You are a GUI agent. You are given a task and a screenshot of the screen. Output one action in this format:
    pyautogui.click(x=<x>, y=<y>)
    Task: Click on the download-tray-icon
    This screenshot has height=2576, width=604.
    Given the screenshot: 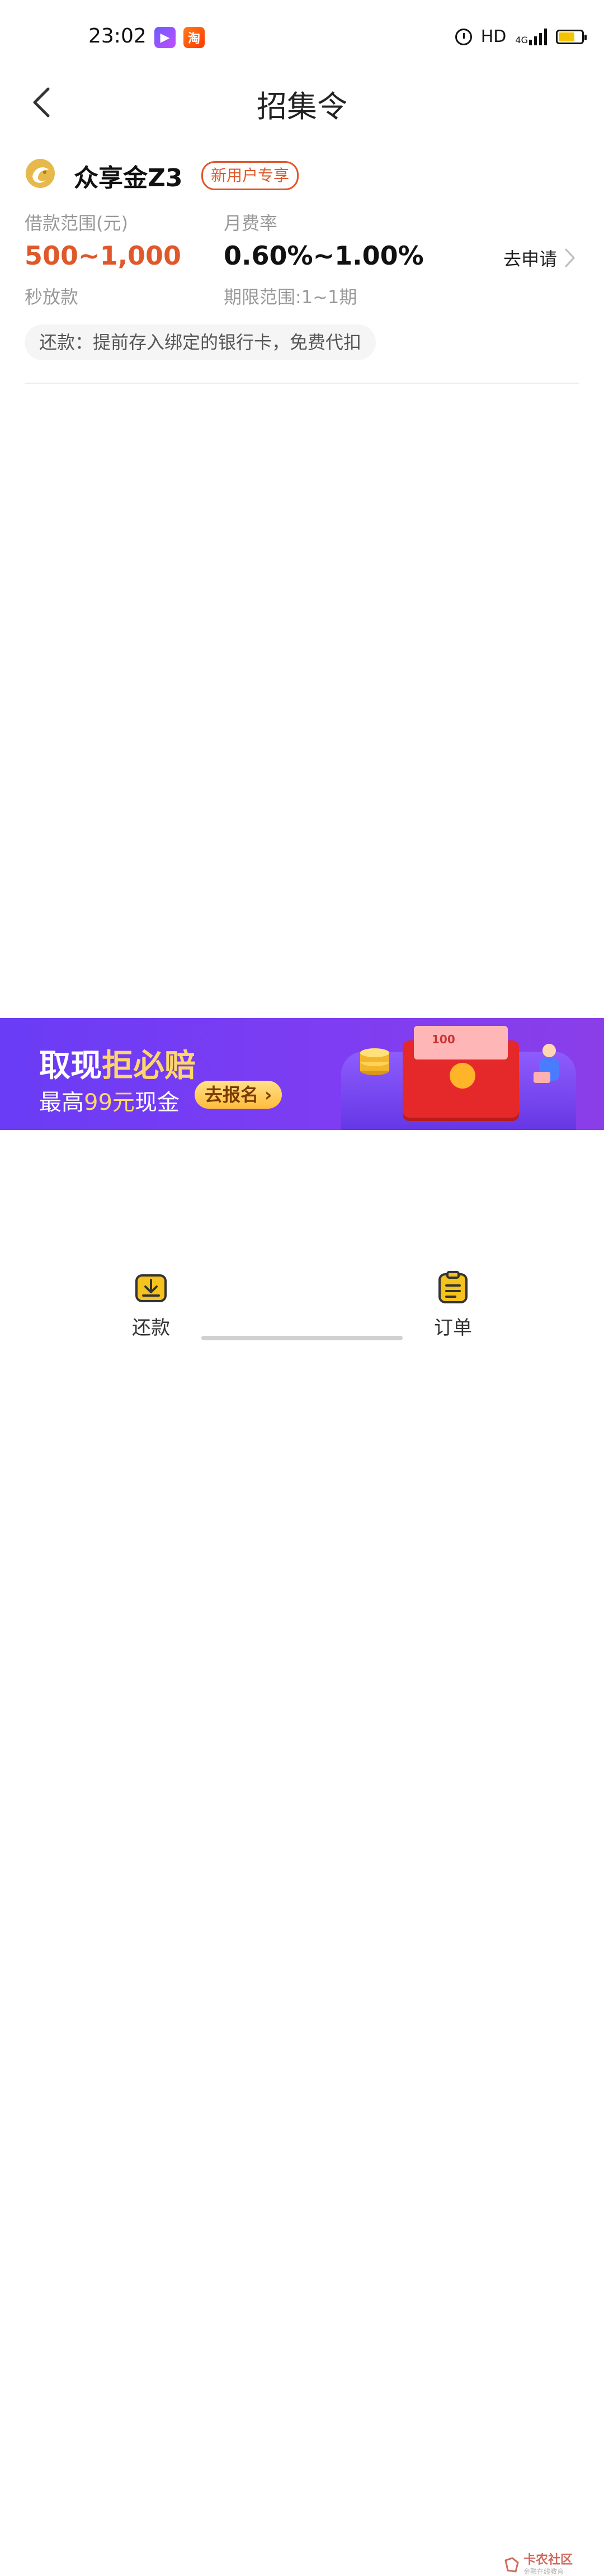 What is the action you would take?
    pyautogui.click(x=151, y=1288)
    